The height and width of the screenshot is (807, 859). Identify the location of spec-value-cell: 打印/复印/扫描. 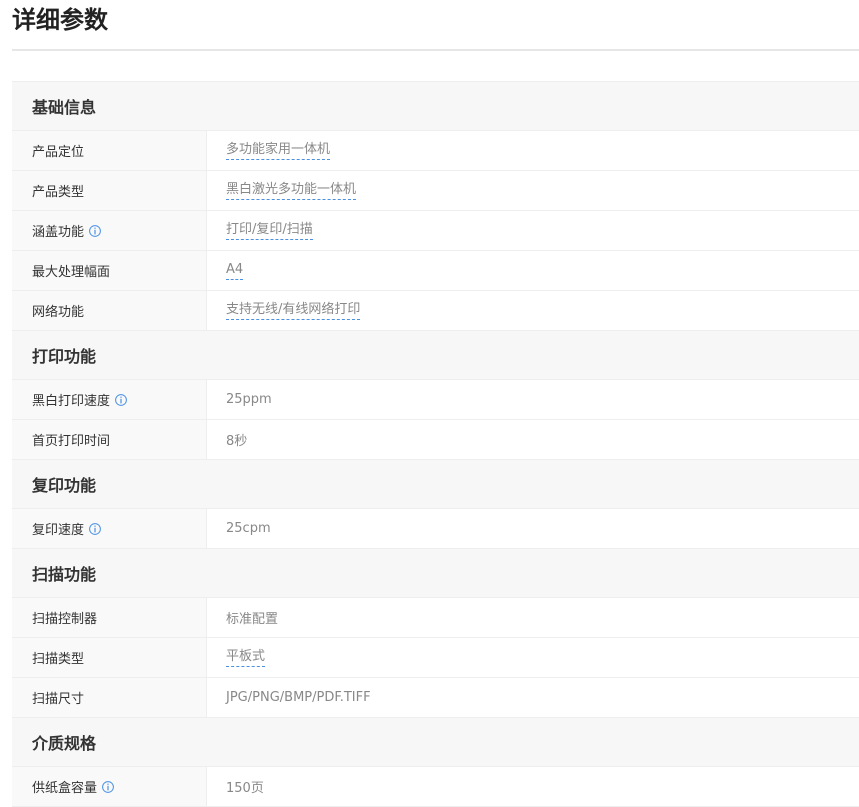
(533, 230).